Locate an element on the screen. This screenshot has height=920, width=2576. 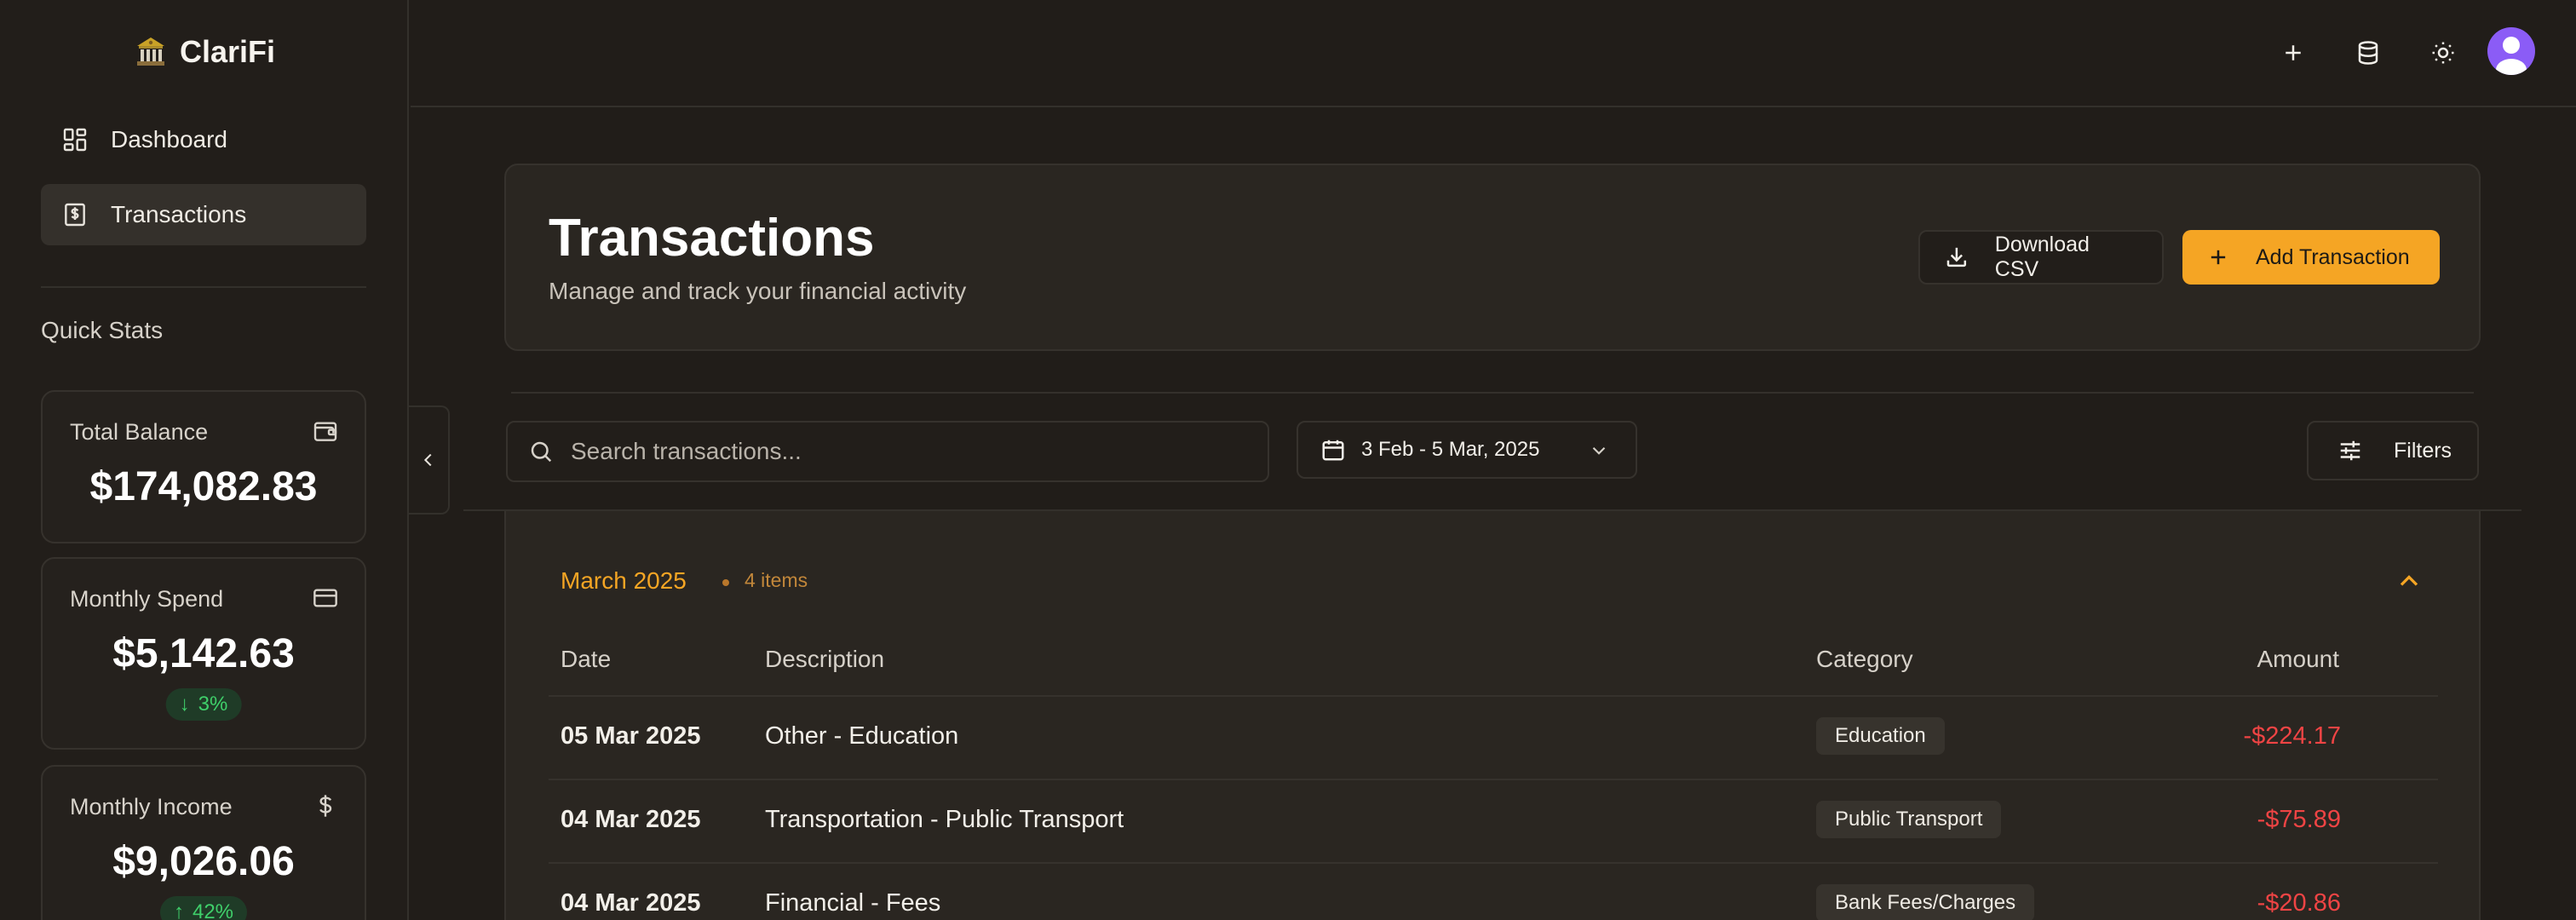
filters-label: Filters is located at coordinates (2423, 451).